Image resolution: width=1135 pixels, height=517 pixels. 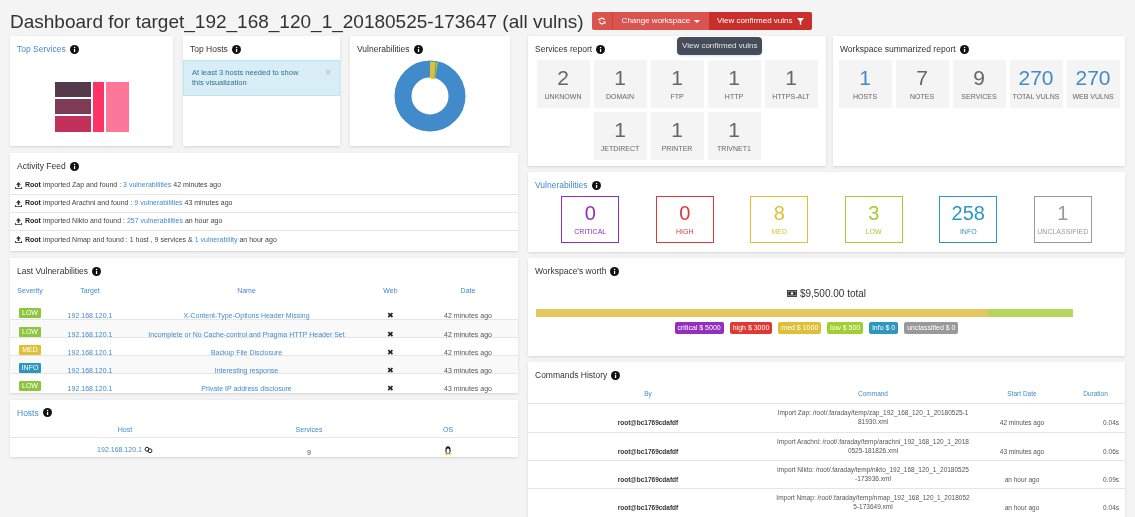 What do you see at coordinates (922, 77) in the screenshot?
I see `stat-count: 7` at bounding box center [922, 77].